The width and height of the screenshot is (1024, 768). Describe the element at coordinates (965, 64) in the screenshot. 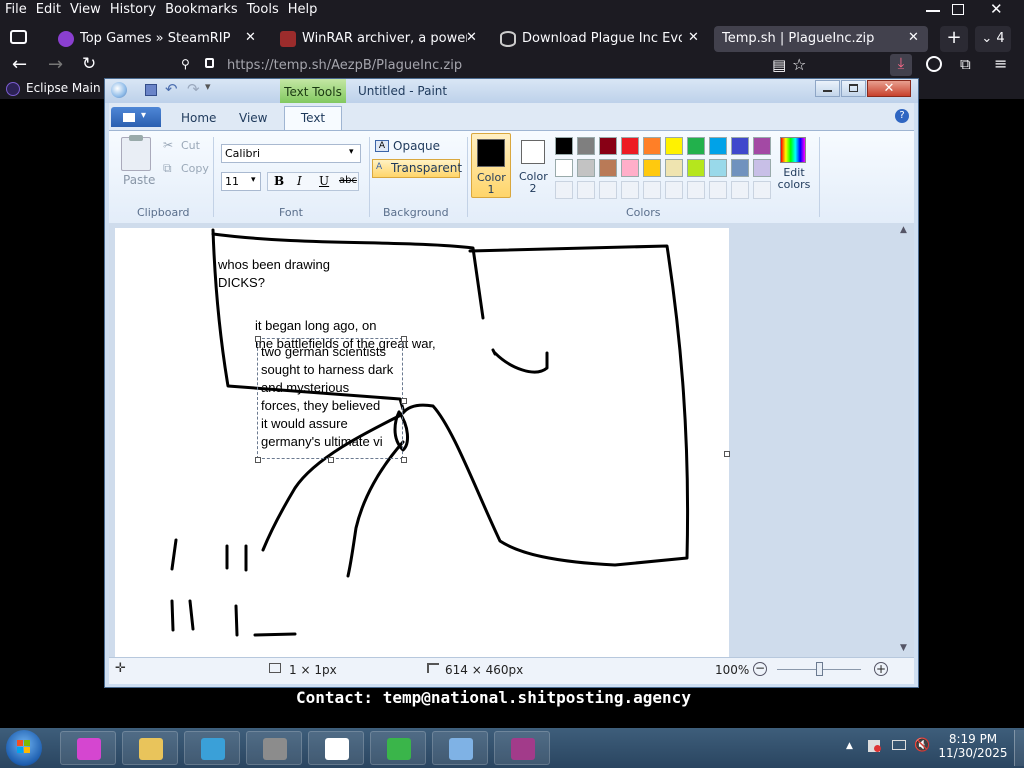

I see `extensions-icon: ⧉` at that location.